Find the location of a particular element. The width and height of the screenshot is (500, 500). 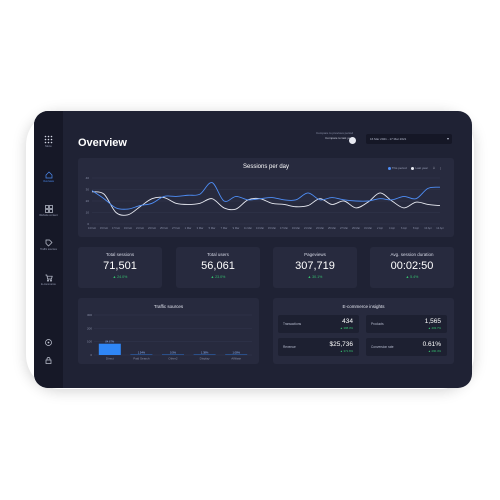

home-icon is located at coordinates (48, 175).